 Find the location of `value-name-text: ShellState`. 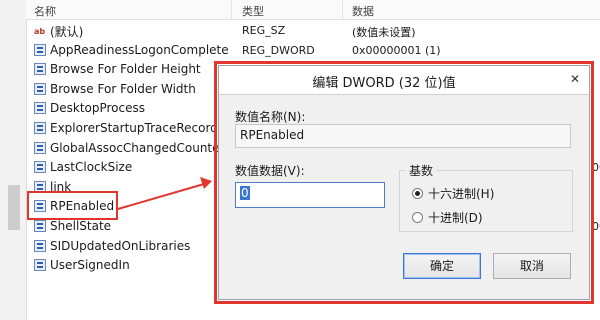

value-name-text: ShellState is located at coordinates (81, 226).